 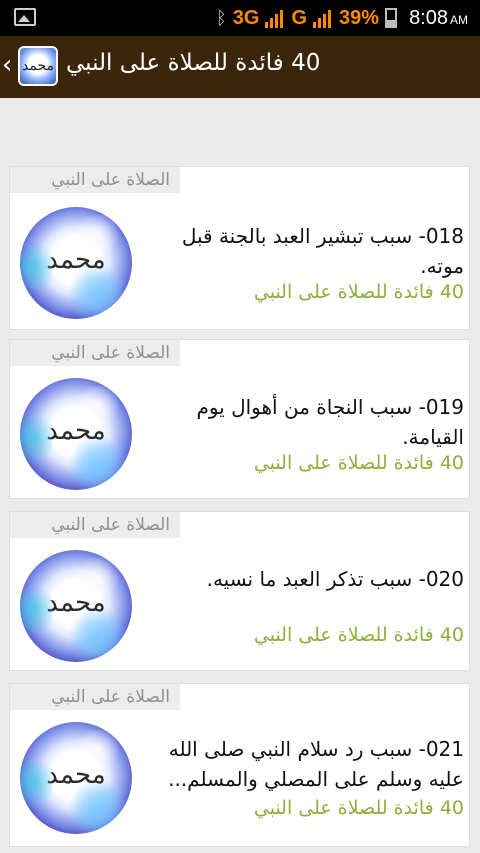 I want to click on item-title-line-2: موته., so click(x=442, y=266).